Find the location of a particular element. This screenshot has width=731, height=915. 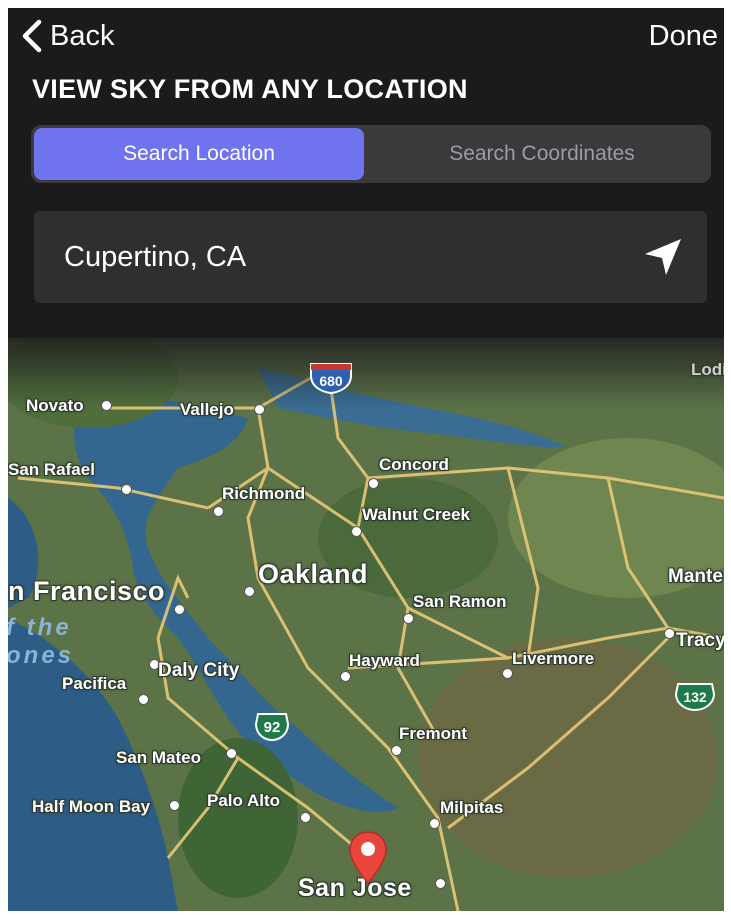

tab-search-location: Search Location is located at coordinates (199, 154).